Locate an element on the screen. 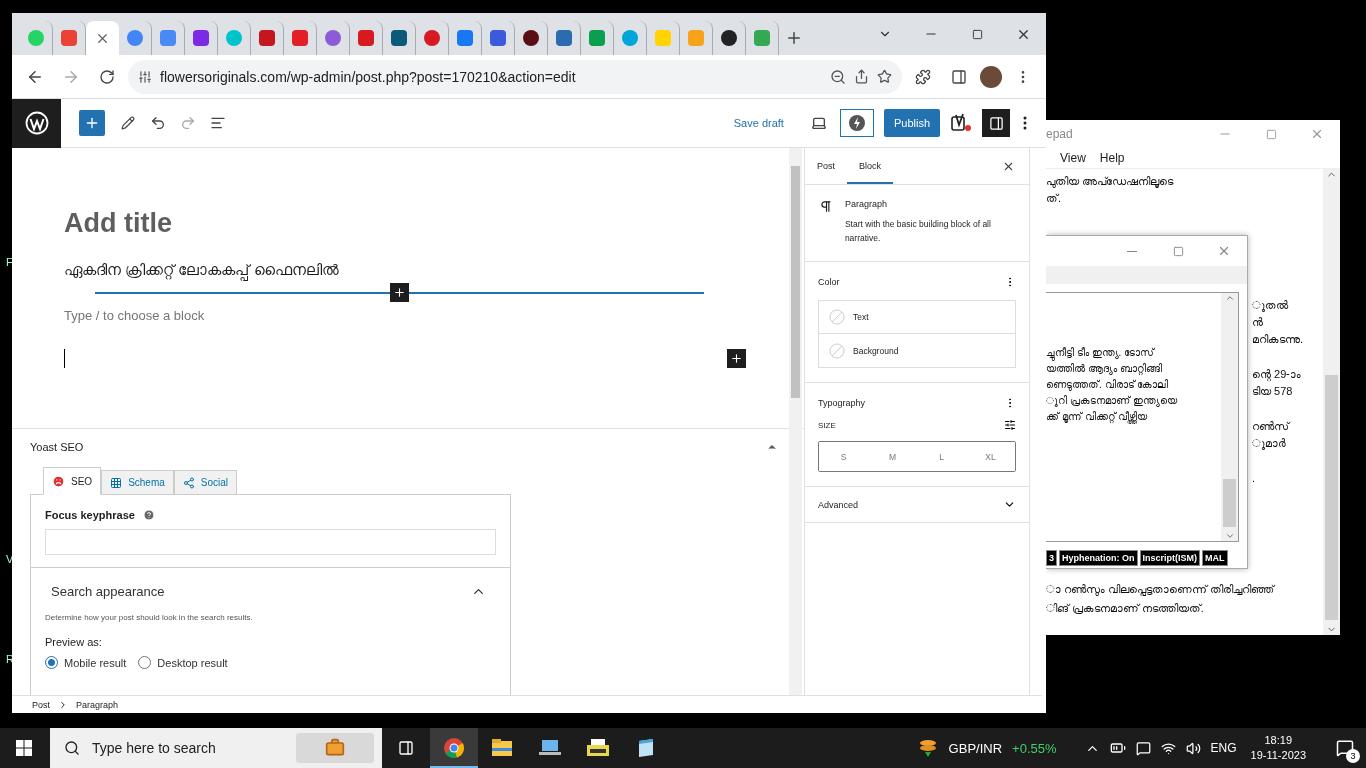  title-field: Add title is located at coordinates (399, 223).